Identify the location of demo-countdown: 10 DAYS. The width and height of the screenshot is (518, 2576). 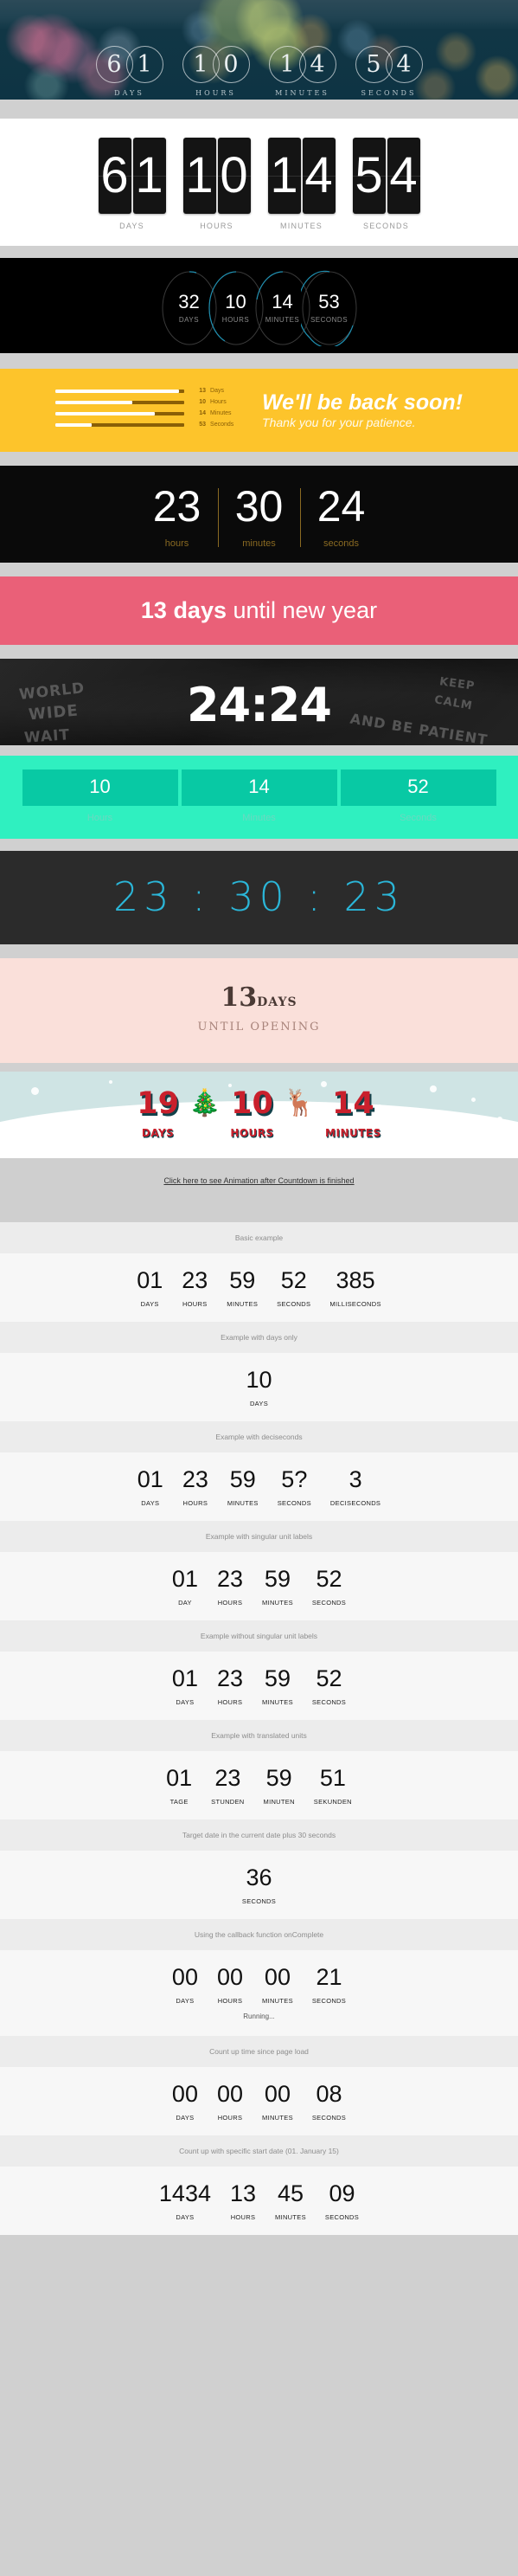
(259, 1387).